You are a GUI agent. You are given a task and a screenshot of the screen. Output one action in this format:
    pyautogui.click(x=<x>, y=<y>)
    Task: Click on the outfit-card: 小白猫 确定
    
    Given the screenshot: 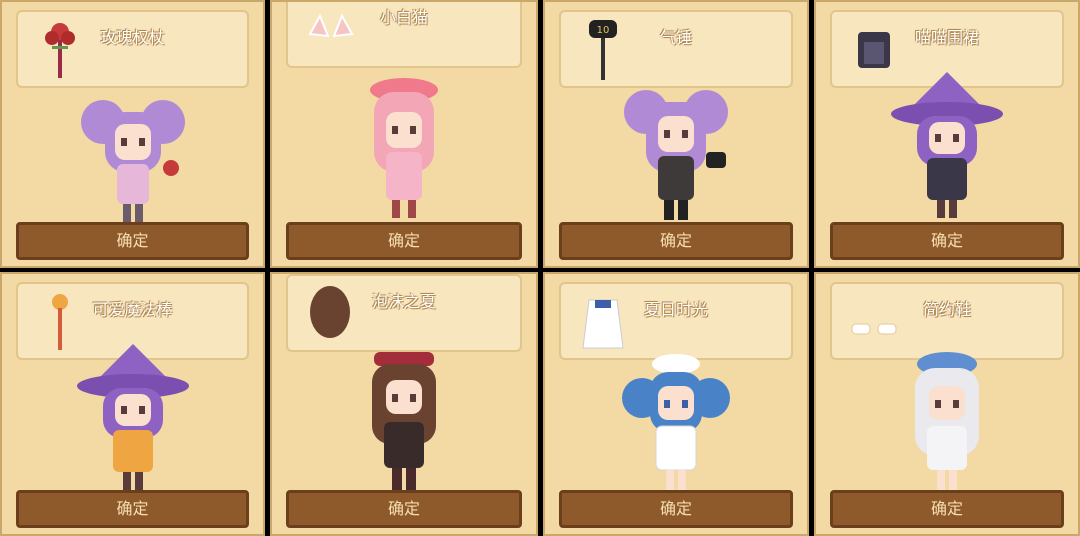 What is the action you would take?
    pyautogui.click(x=404, y=134)
    